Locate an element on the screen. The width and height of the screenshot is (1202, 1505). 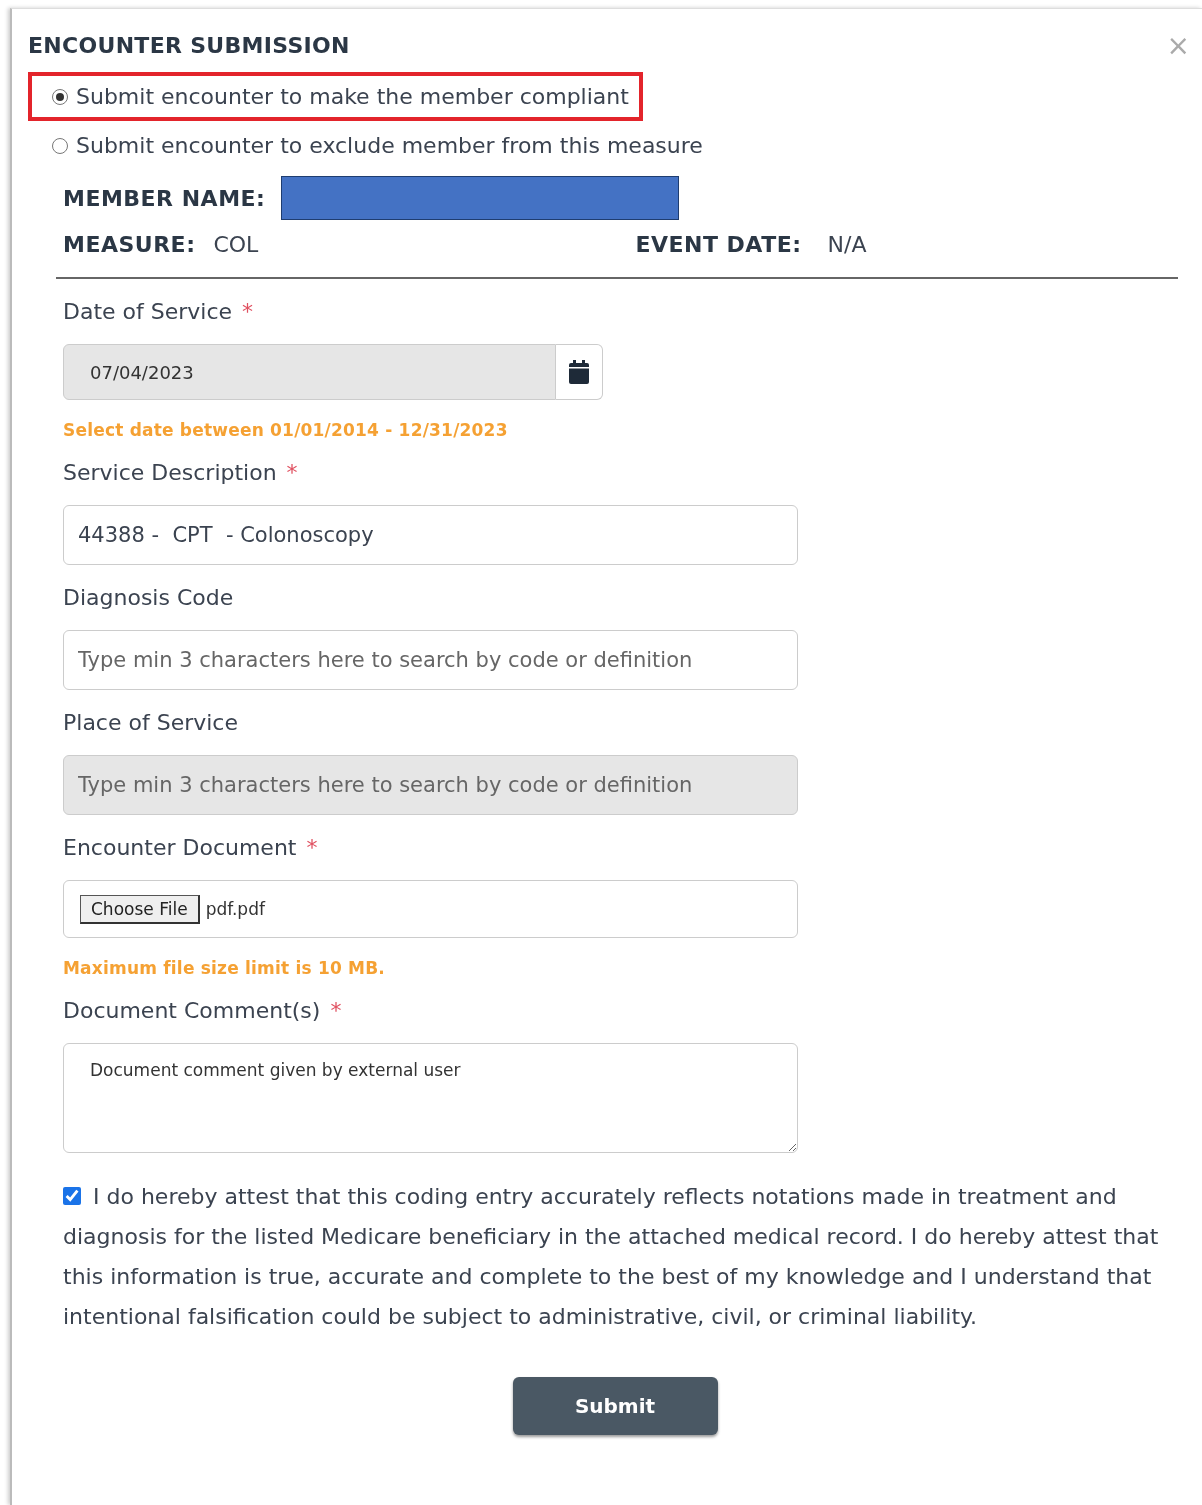
event-date-label: EVENT DATE: is located at coordinates (718, 244).